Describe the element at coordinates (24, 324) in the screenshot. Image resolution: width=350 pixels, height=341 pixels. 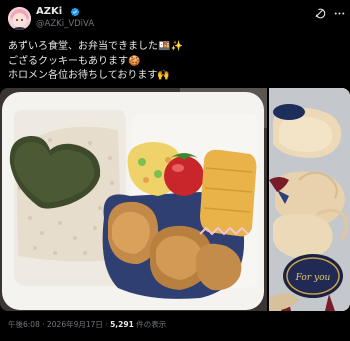
I see `post-time: 午後6:08` at that location.